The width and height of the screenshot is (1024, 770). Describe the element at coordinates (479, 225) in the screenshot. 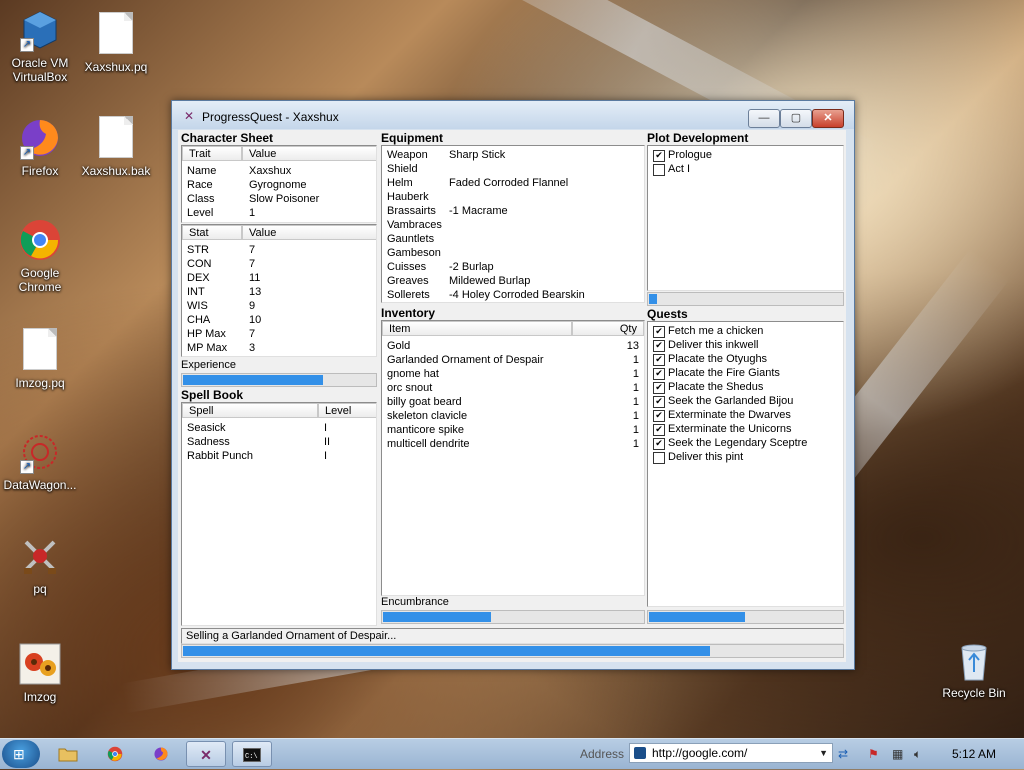

I see `equipment-row: Vambraces` at that location.